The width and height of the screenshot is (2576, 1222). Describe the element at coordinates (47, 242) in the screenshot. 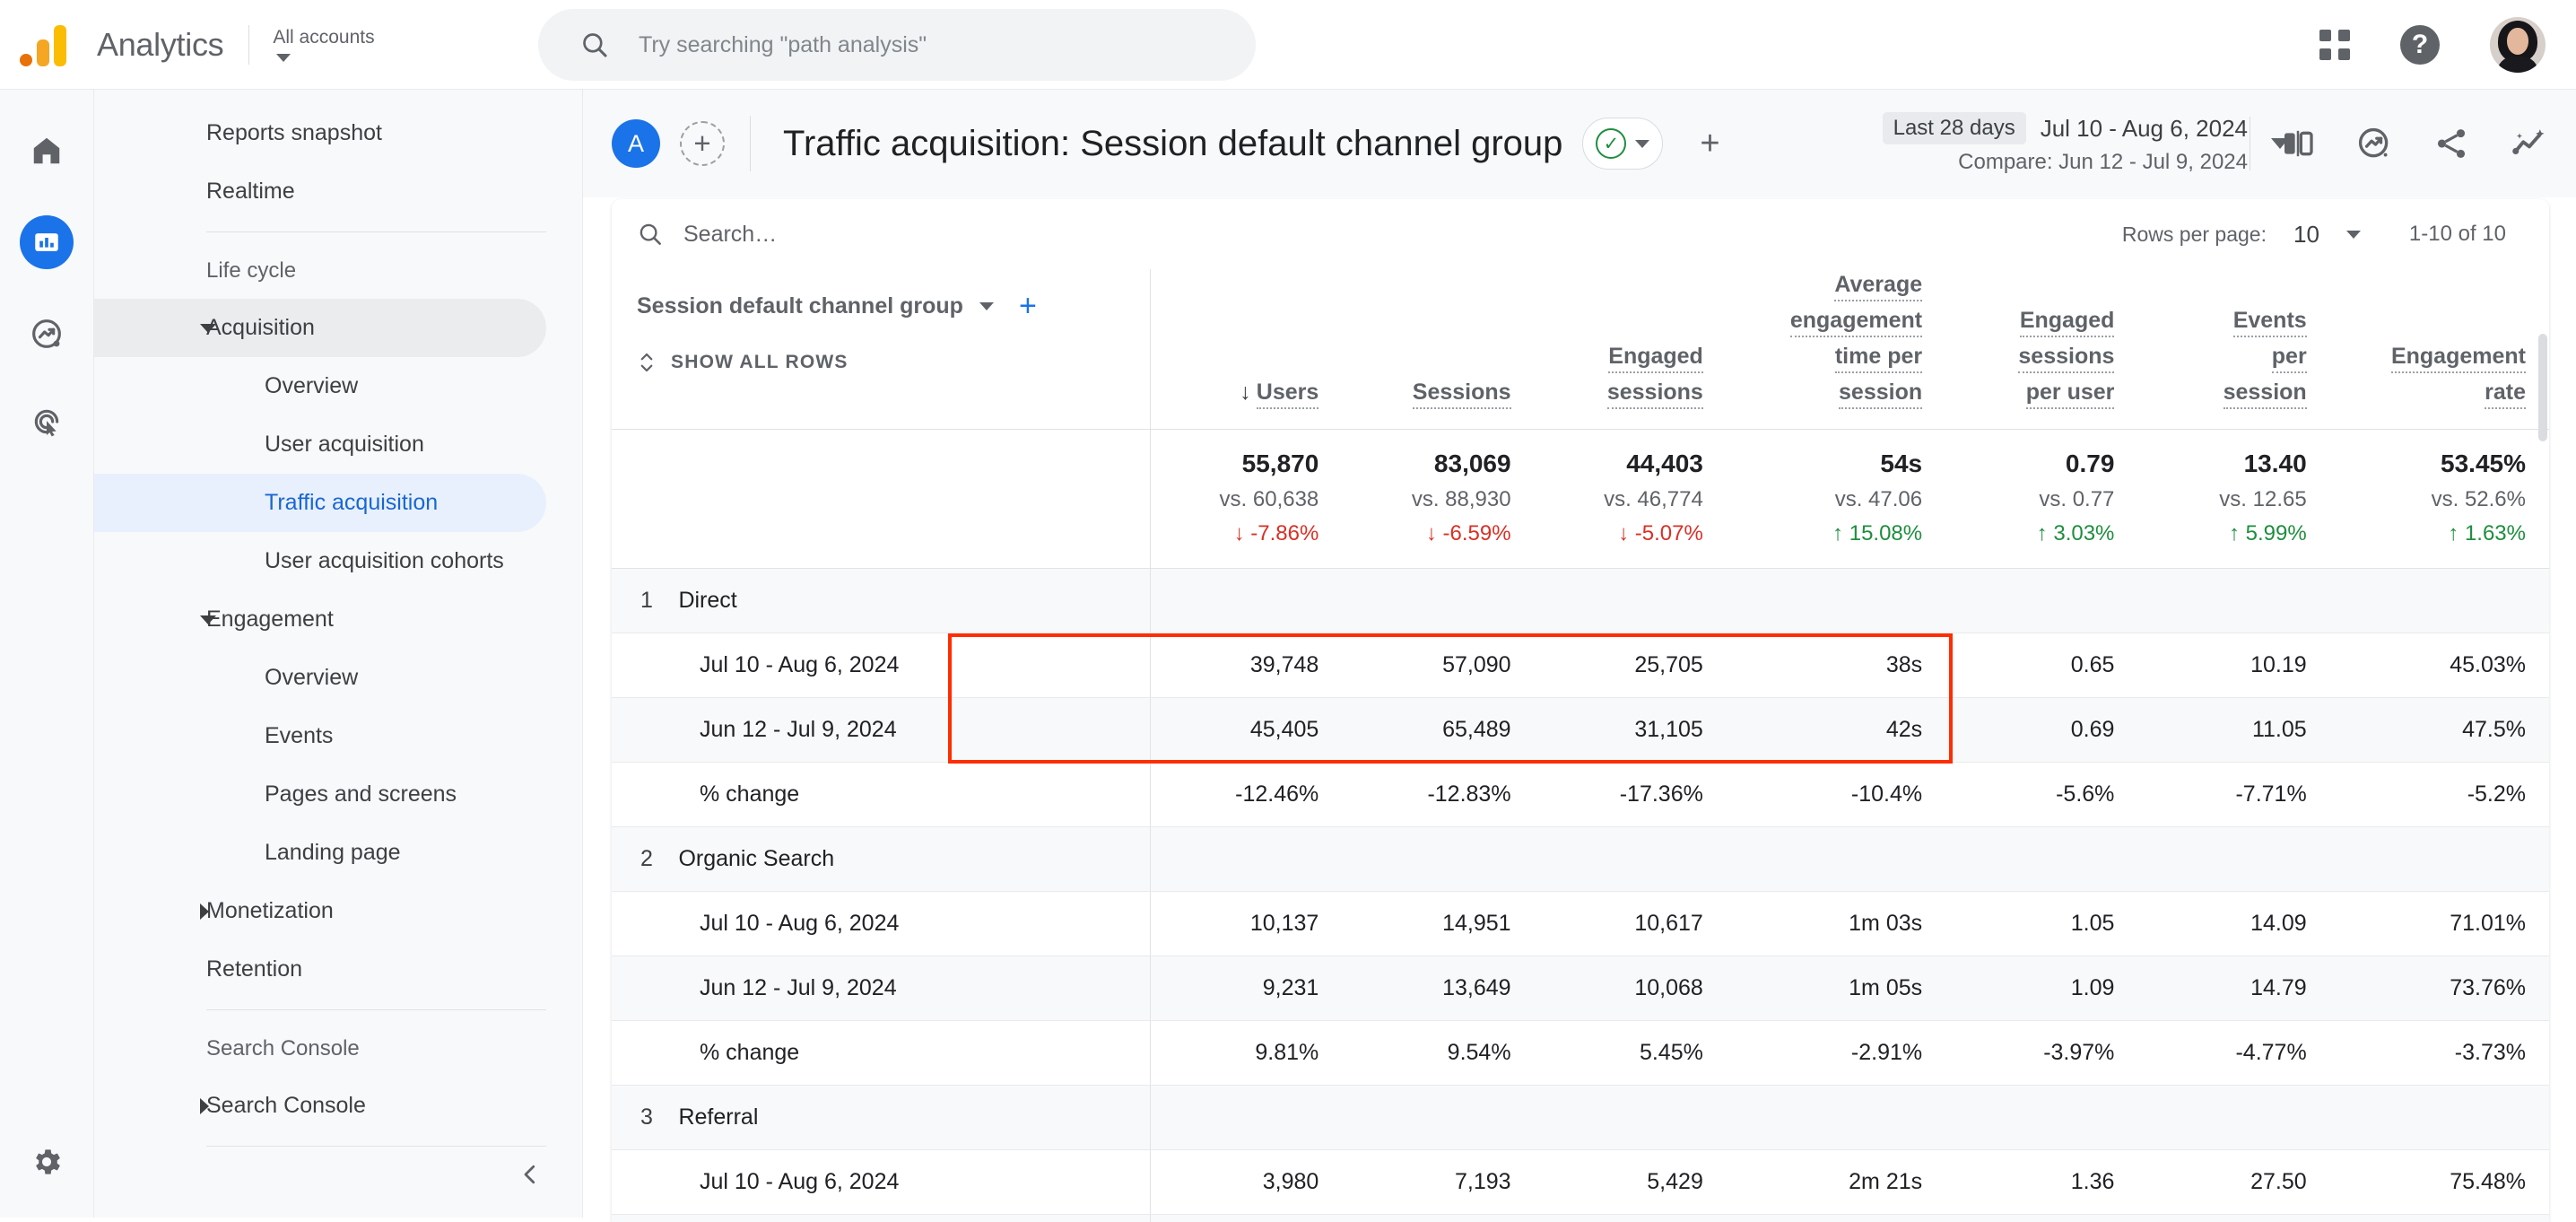

I see `reports-icon` at that location.